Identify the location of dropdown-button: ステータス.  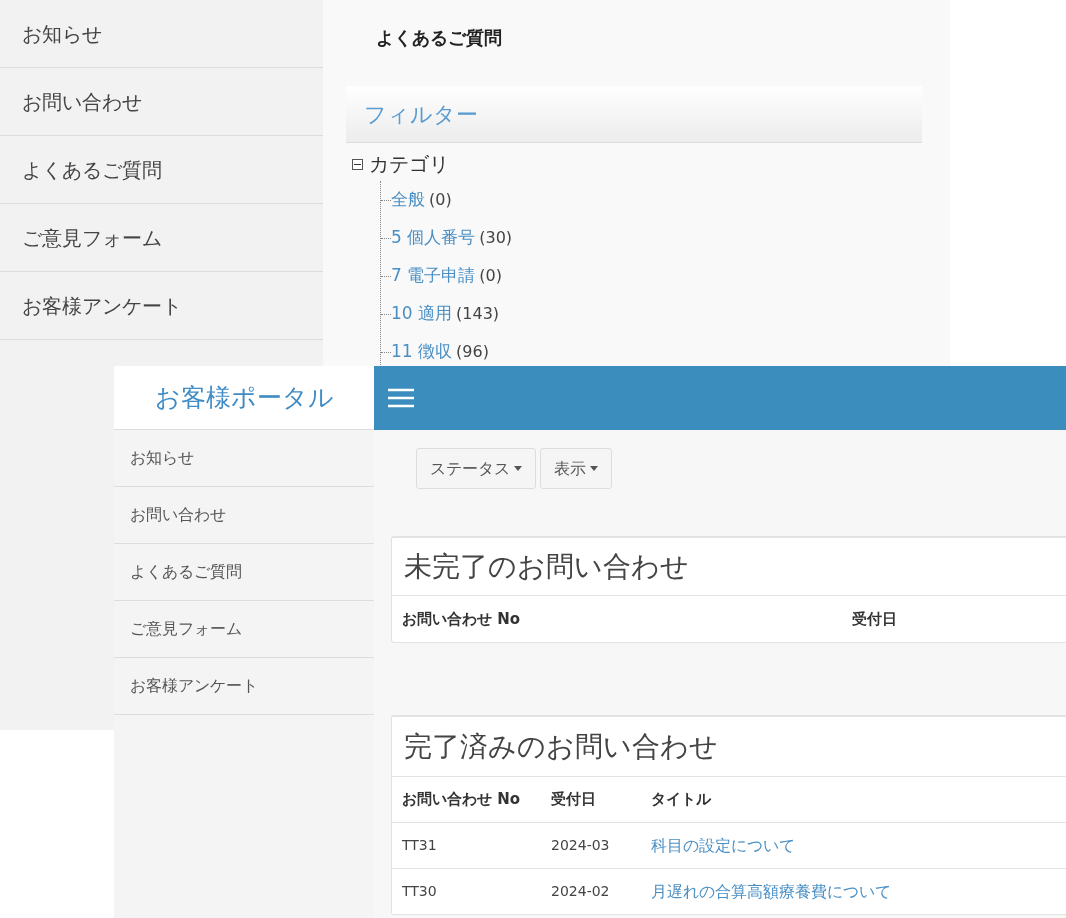
(476, 468).